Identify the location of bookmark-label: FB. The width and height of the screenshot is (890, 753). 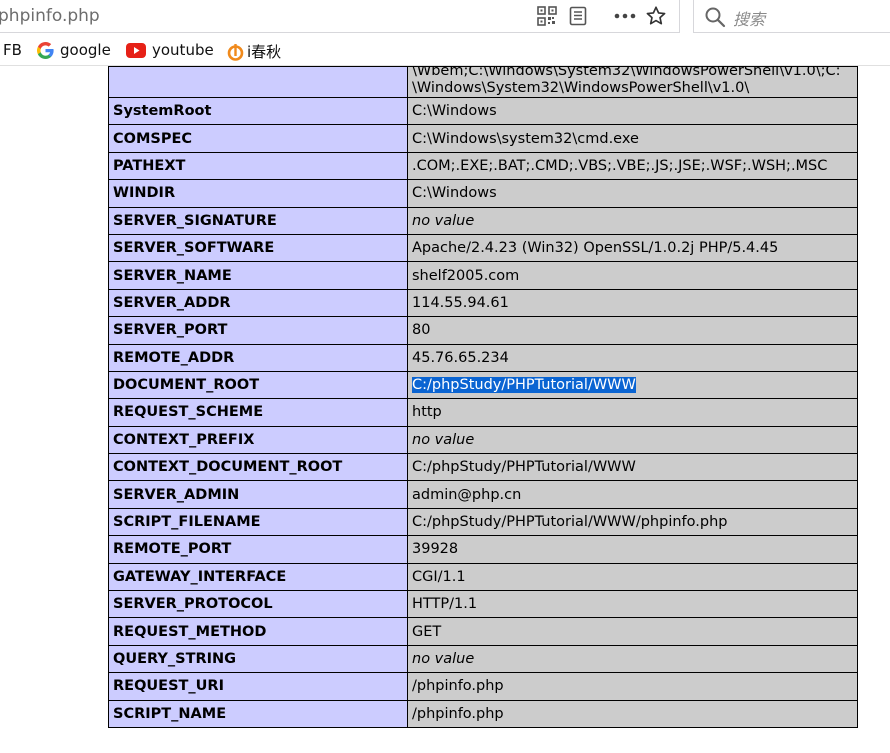
(12, 50).